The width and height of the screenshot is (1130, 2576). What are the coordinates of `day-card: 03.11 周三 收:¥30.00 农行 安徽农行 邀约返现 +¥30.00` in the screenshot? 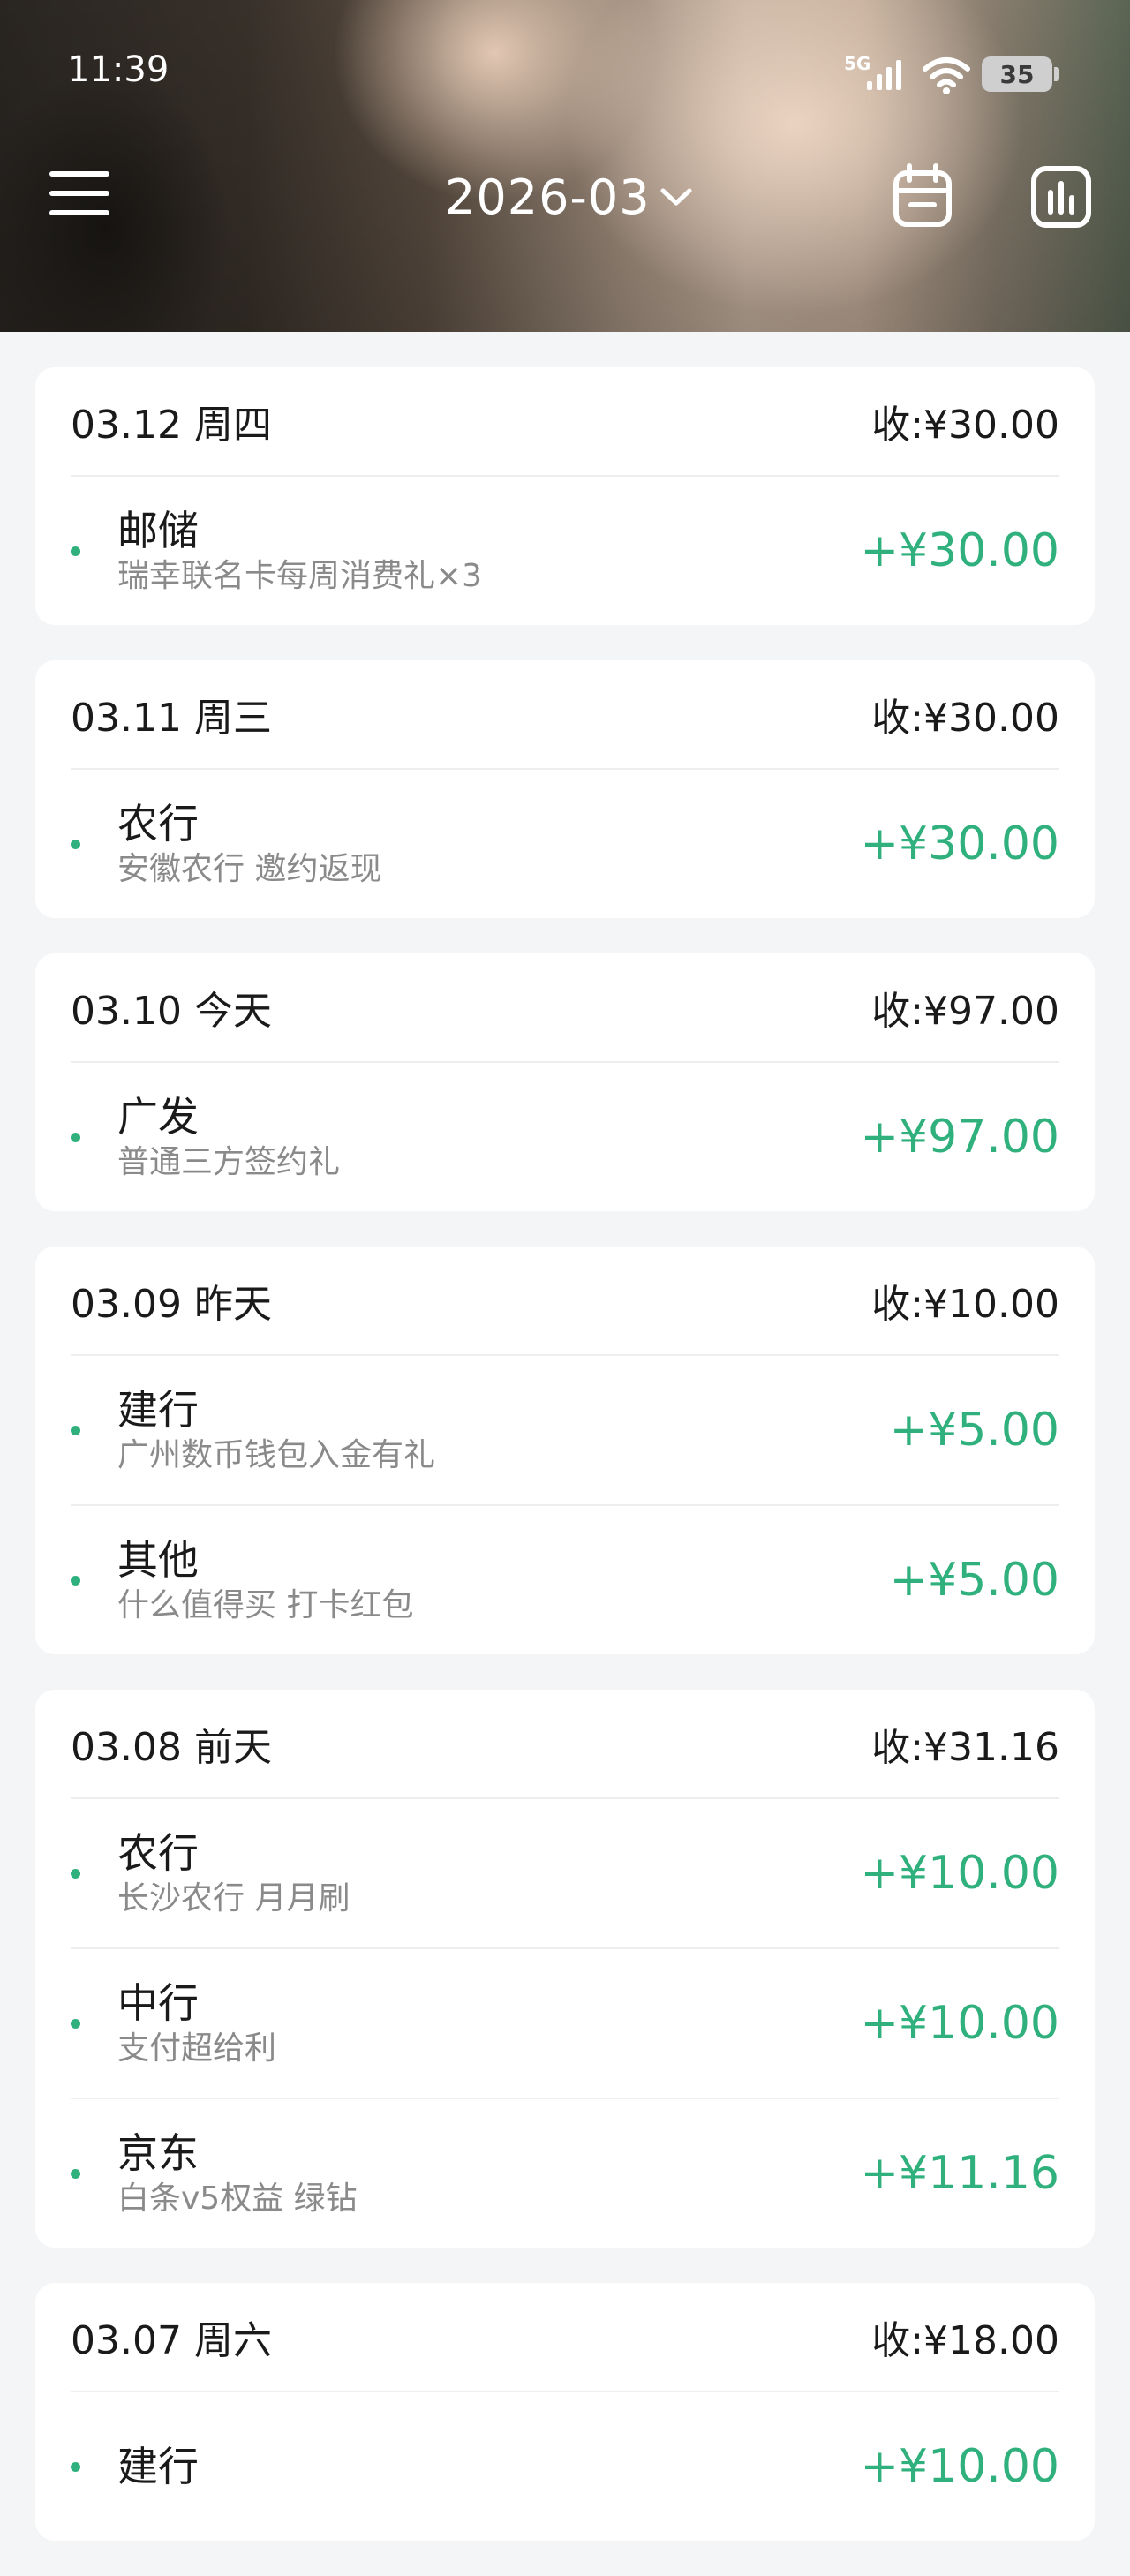 It's located at (565, 789).